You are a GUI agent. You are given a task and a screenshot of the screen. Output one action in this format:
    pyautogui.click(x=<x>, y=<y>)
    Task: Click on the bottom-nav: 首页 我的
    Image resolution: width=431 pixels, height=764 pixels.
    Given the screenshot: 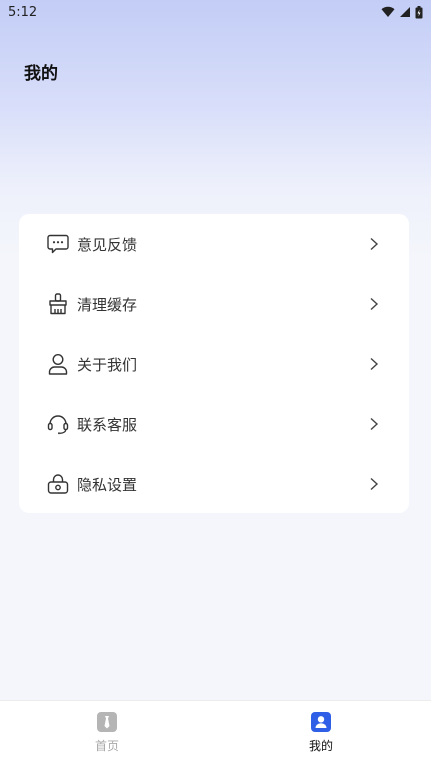 What is the action you would take?
    pyautogui.click(x=215, y=732)
    